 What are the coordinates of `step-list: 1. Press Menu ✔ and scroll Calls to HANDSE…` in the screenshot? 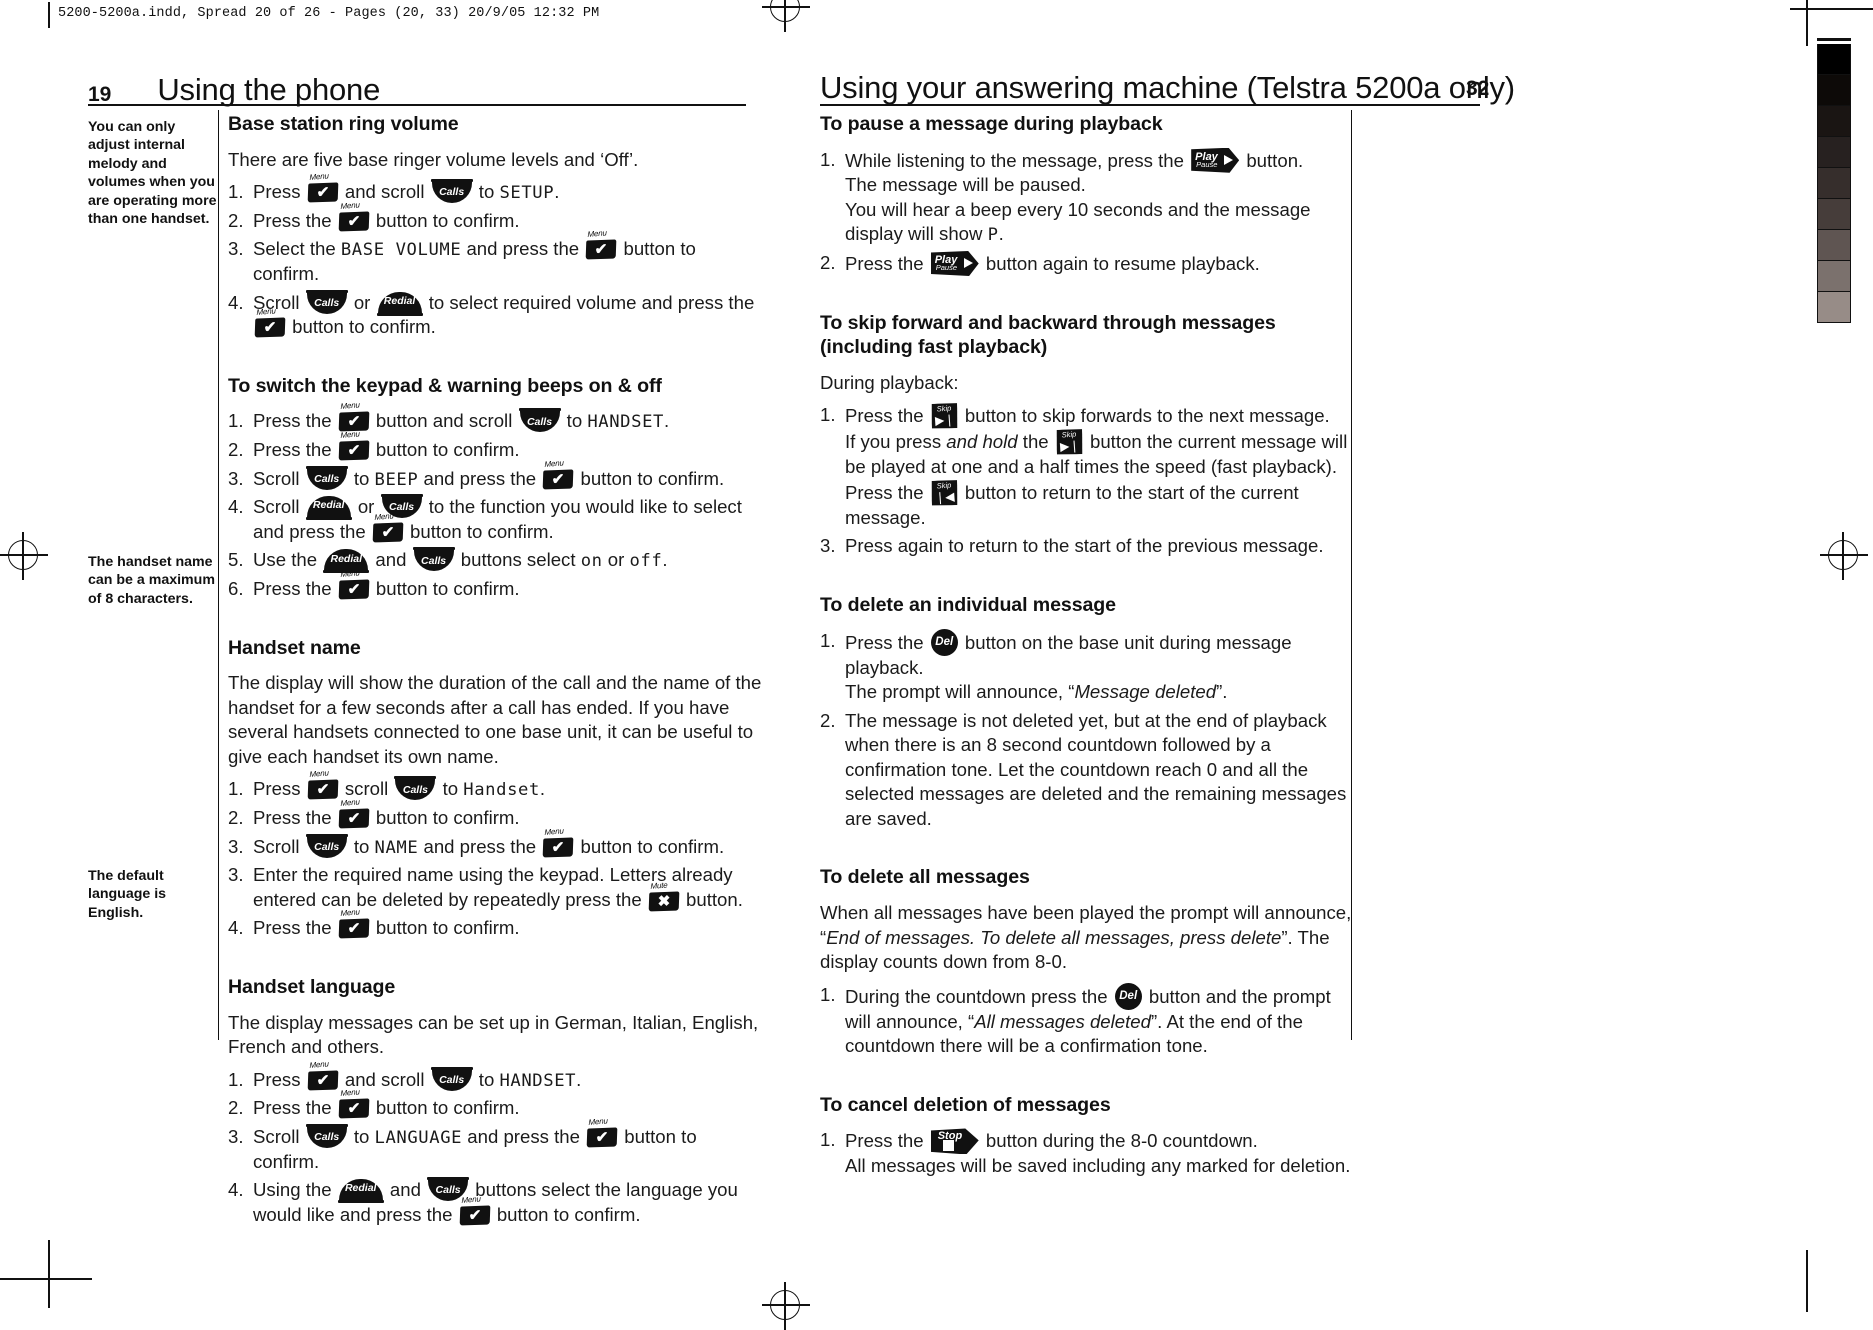 It's located at (496, 1143).